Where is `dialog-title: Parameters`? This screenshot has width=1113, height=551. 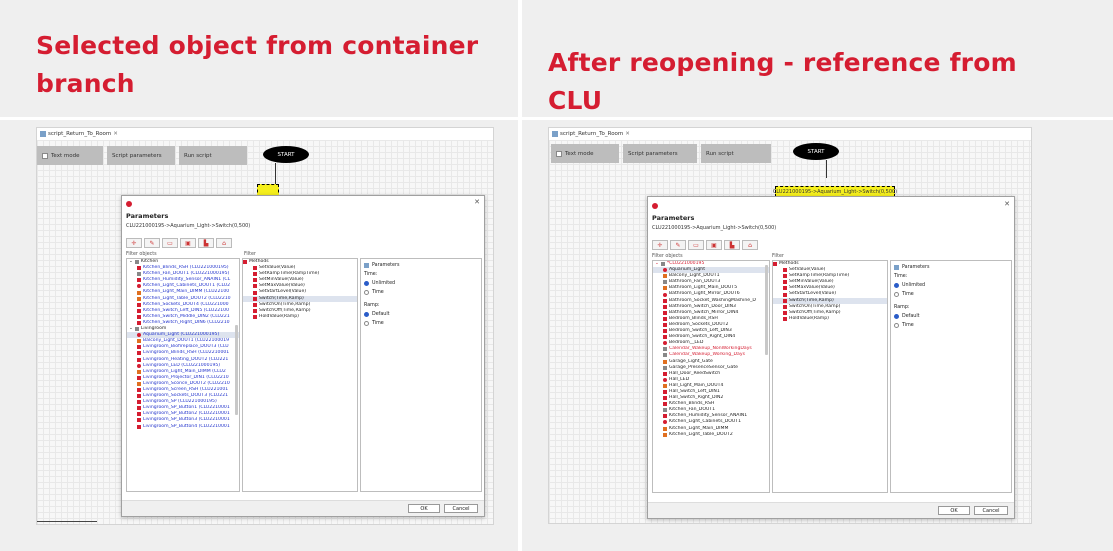
dialog-title: Parameters is located at coordinates (673, 218).